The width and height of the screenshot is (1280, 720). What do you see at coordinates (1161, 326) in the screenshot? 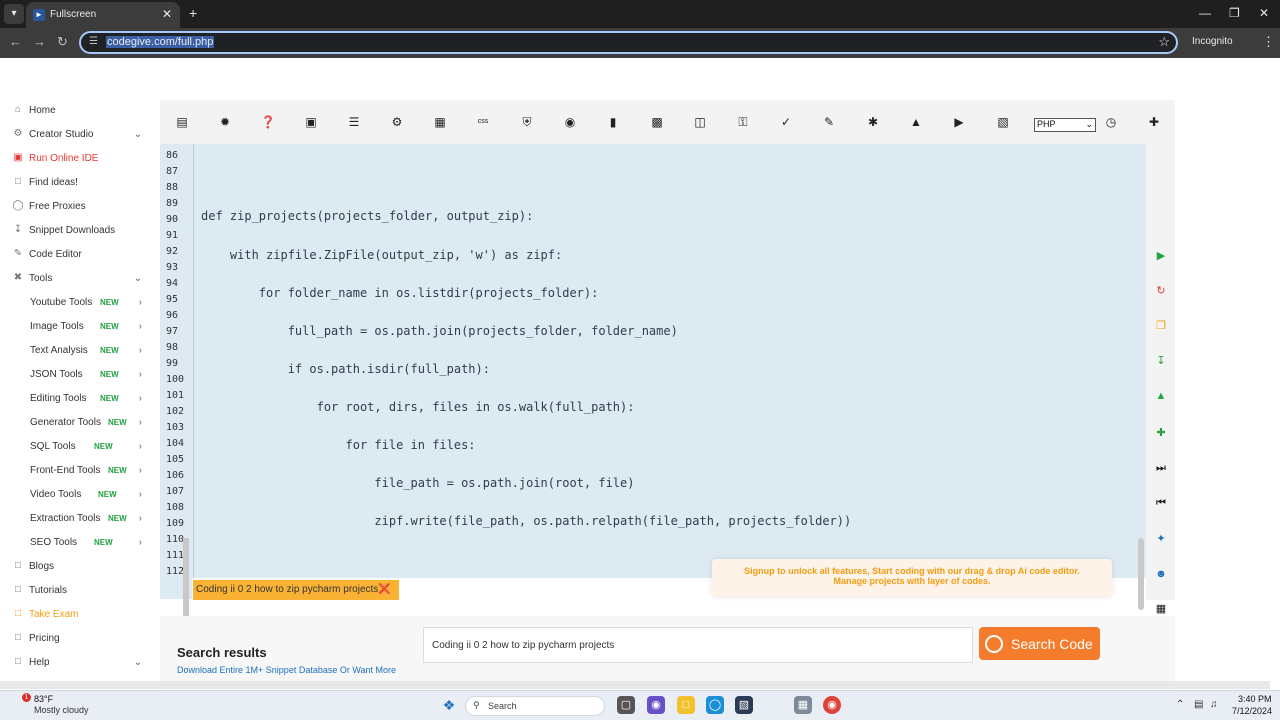
I see `copy-icon: ❐` at bounding box center [1161, 326].